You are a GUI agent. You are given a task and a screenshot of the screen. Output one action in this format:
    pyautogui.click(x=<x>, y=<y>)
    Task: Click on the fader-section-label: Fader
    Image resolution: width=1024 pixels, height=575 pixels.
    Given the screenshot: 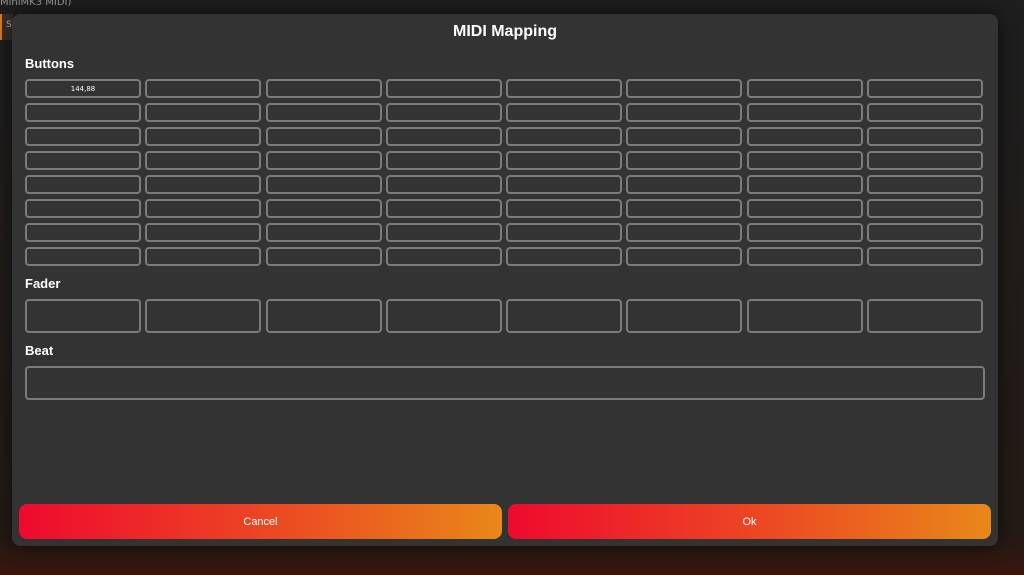 What is the action you would take?
    pyautogui.click(x=43, y=283)
    